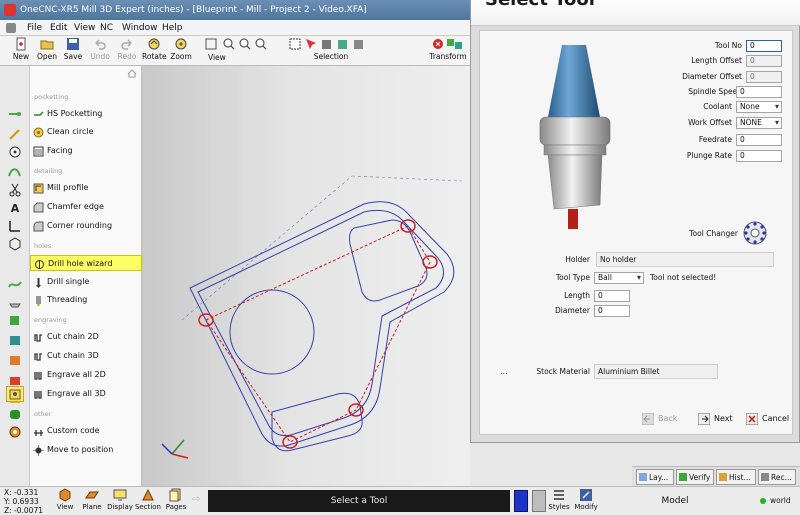 The image size is (800, 515). I want to click on world-indicator: world, so click(775, 501).